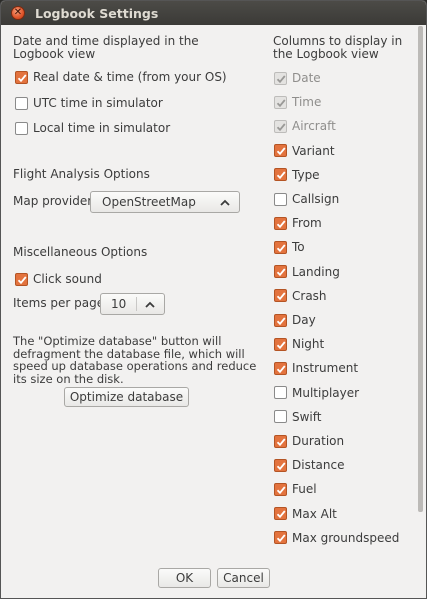 The width and height of the screenshot is (427, 599). I want to click on column-checkbox-row: Multiplayer, so click(316, 393).